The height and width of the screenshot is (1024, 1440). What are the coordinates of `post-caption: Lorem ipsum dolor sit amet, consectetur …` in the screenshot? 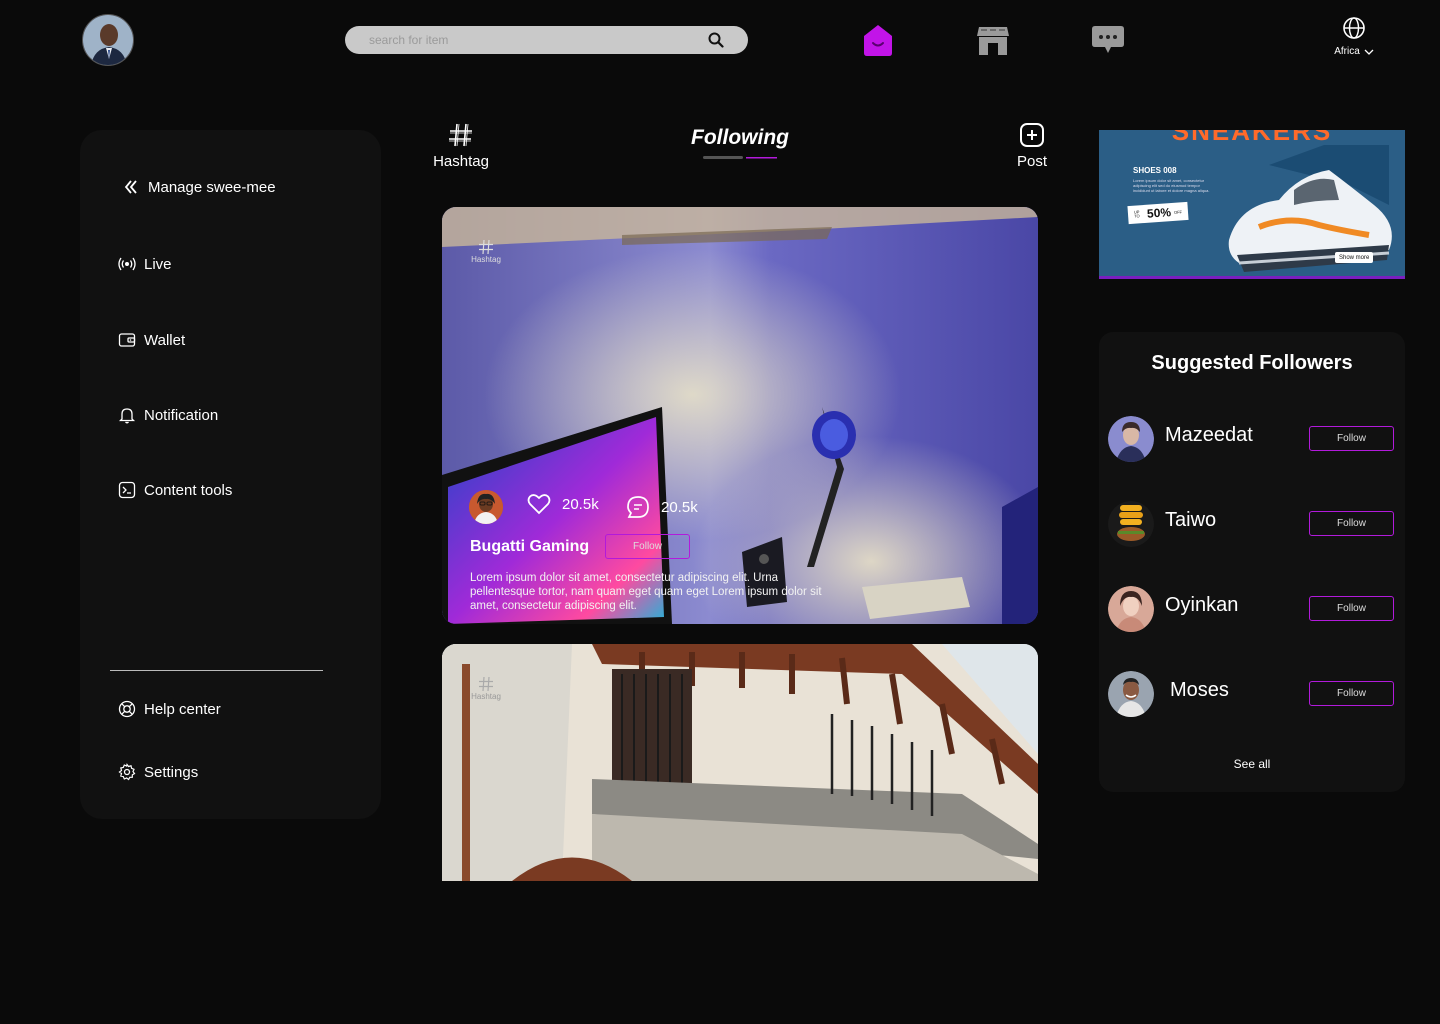 It's located at (646, 592).